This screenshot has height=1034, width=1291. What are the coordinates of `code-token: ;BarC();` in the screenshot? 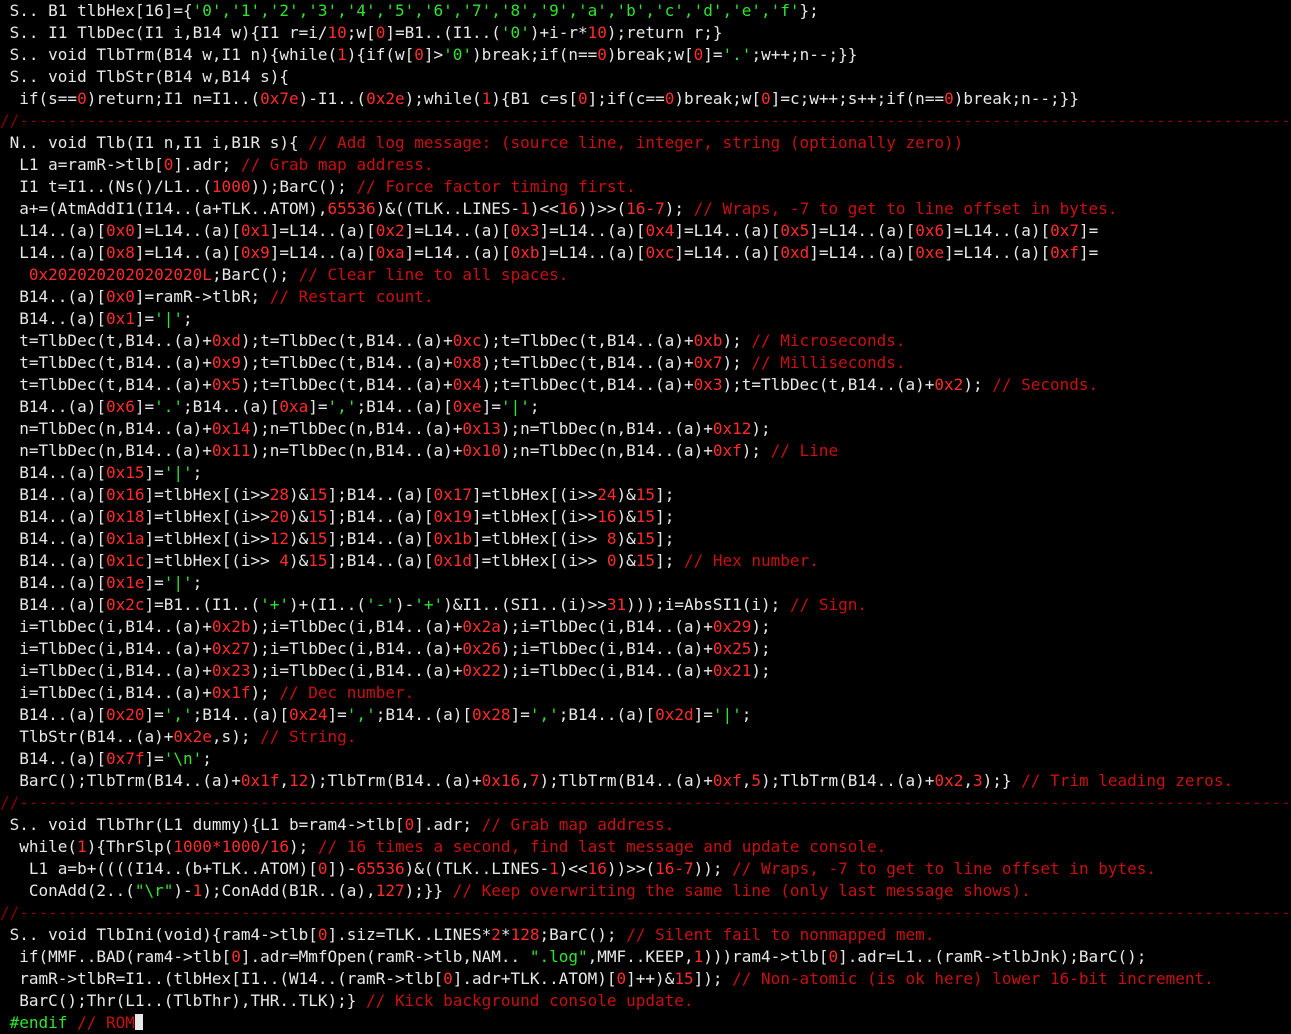 It's located at (255, 274).